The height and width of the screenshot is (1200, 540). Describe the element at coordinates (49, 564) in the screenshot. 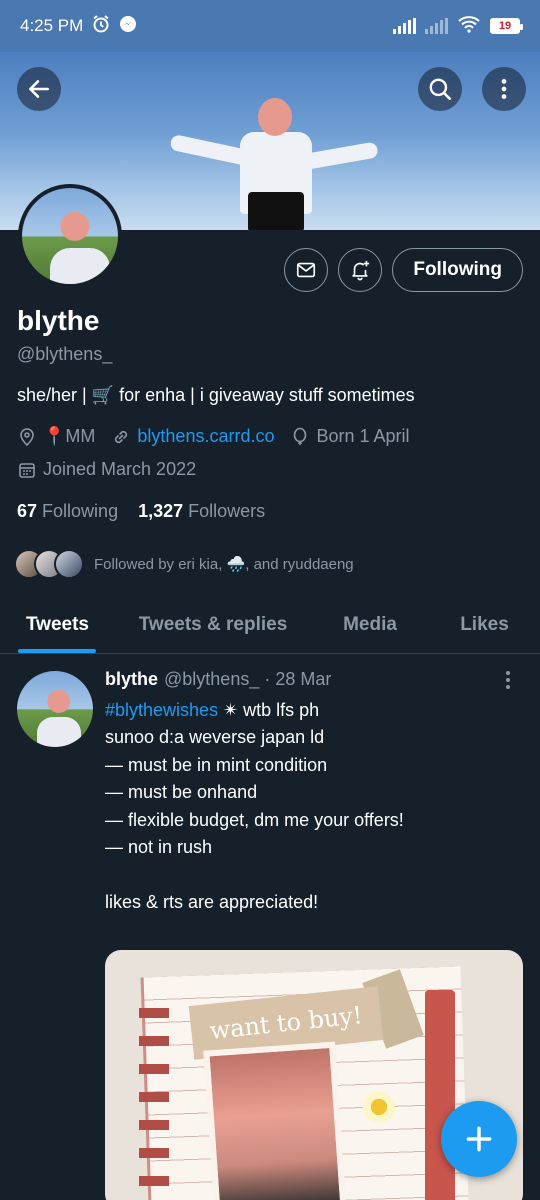

I see `mutual-avatars` at that location.